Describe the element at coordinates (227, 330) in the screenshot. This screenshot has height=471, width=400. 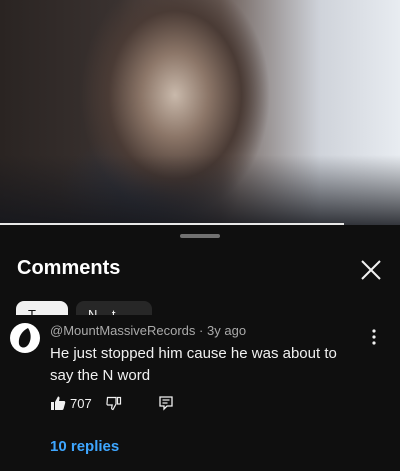
I see `comment-age: 3y ago` at that location.